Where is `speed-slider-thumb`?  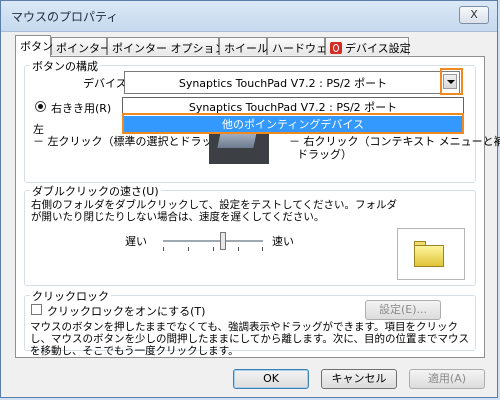 speed-slider-thumb is located at coordinates (223, 241).